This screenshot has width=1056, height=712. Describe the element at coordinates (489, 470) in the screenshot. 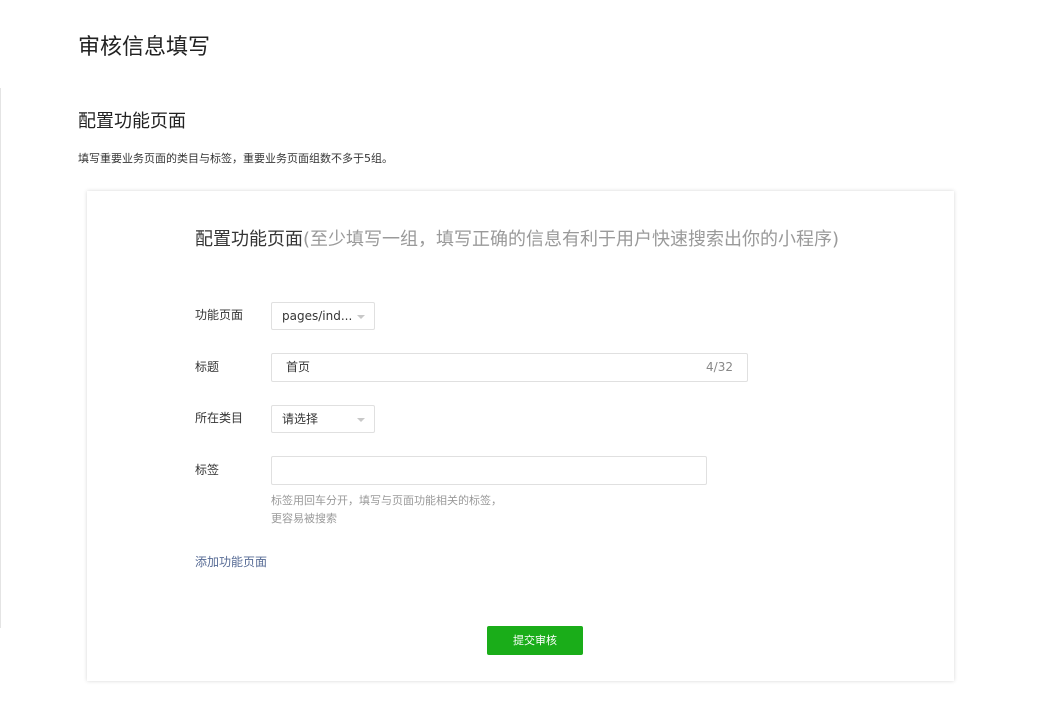

I see `tags-input` at that location.